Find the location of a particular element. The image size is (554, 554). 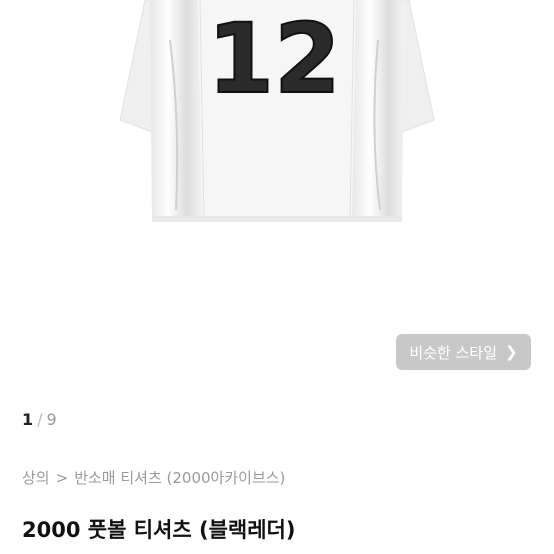

breadcrumb: 상의 > 반소매 티셔츠 (2000아카이브스) is located at coordinates (153, 477).